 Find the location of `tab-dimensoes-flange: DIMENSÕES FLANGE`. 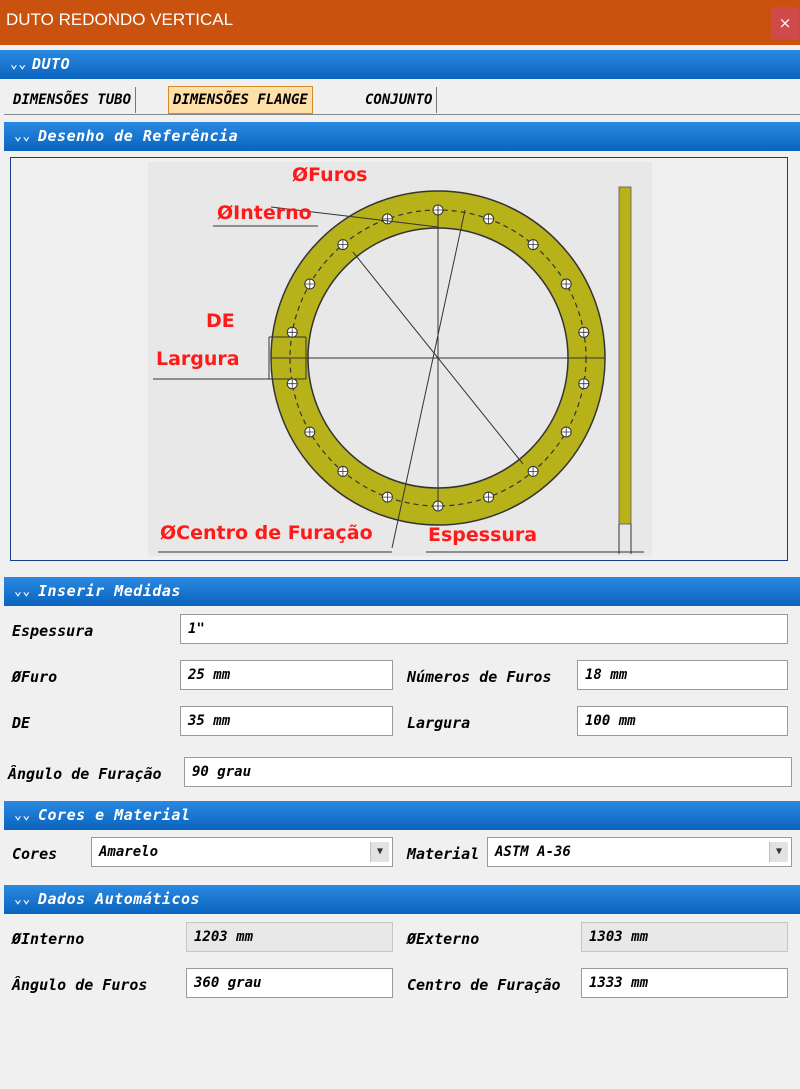

tab-dimensoes-flange: DIMENSÕES FLANGE is located at coordinates (240, 100).